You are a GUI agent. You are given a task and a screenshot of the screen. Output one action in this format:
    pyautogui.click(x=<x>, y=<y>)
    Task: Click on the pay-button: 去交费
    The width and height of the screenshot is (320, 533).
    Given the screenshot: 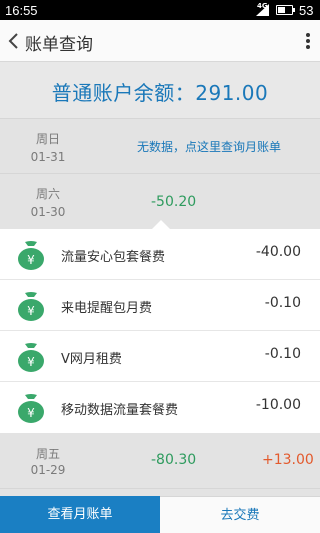 What is the action you would take?
    pyautogui.click(x=240, y=514)
    